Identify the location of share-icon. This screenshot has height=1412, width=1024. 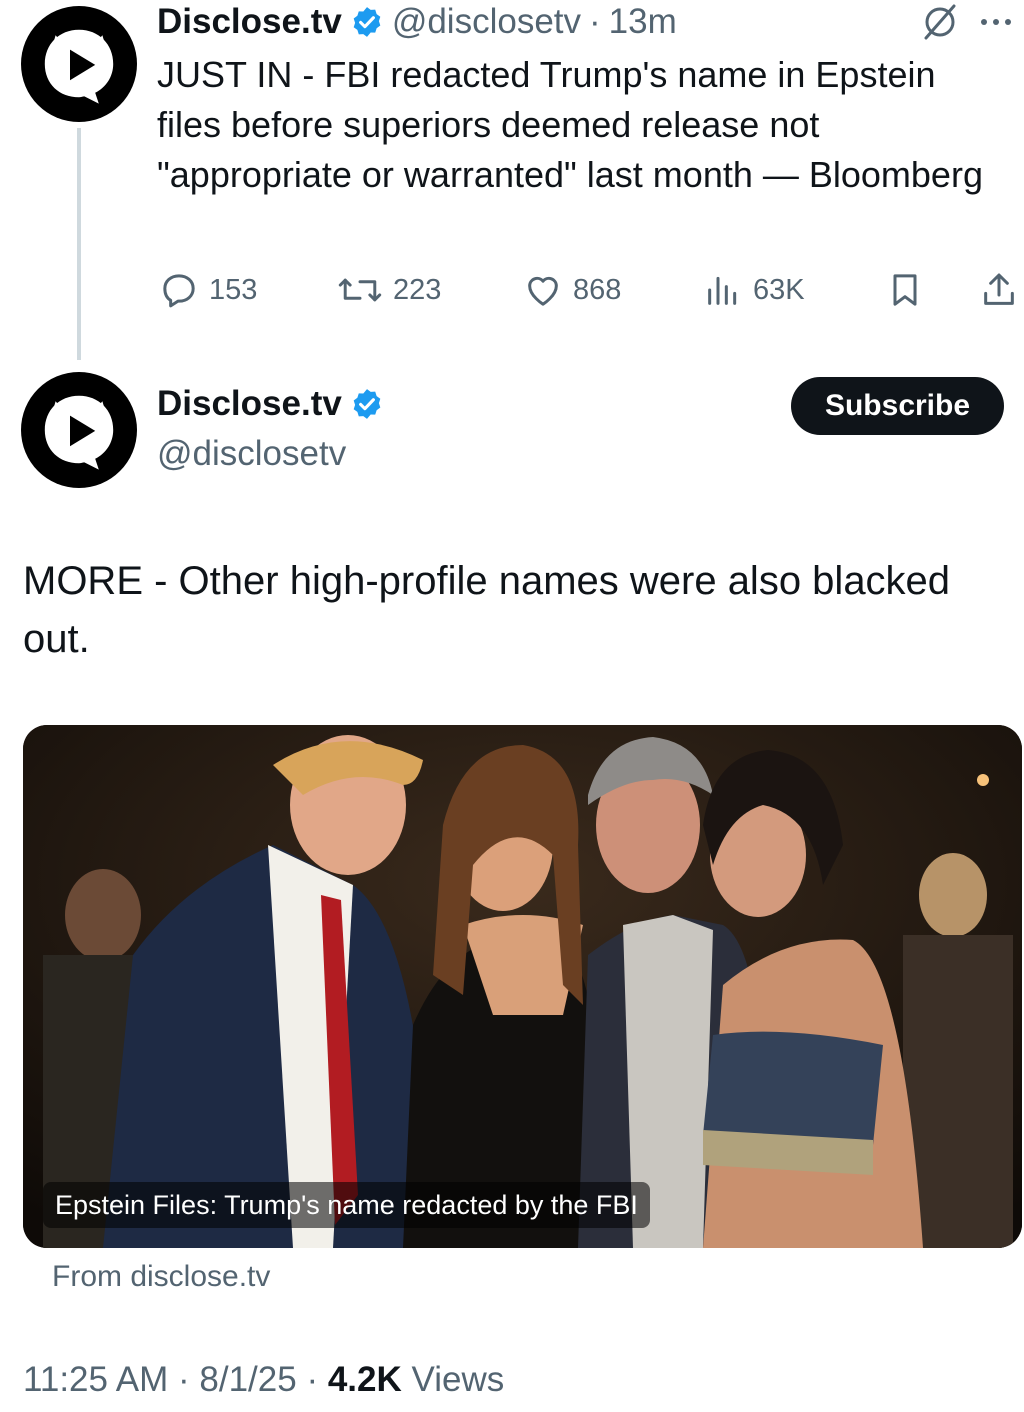
(999, 289).